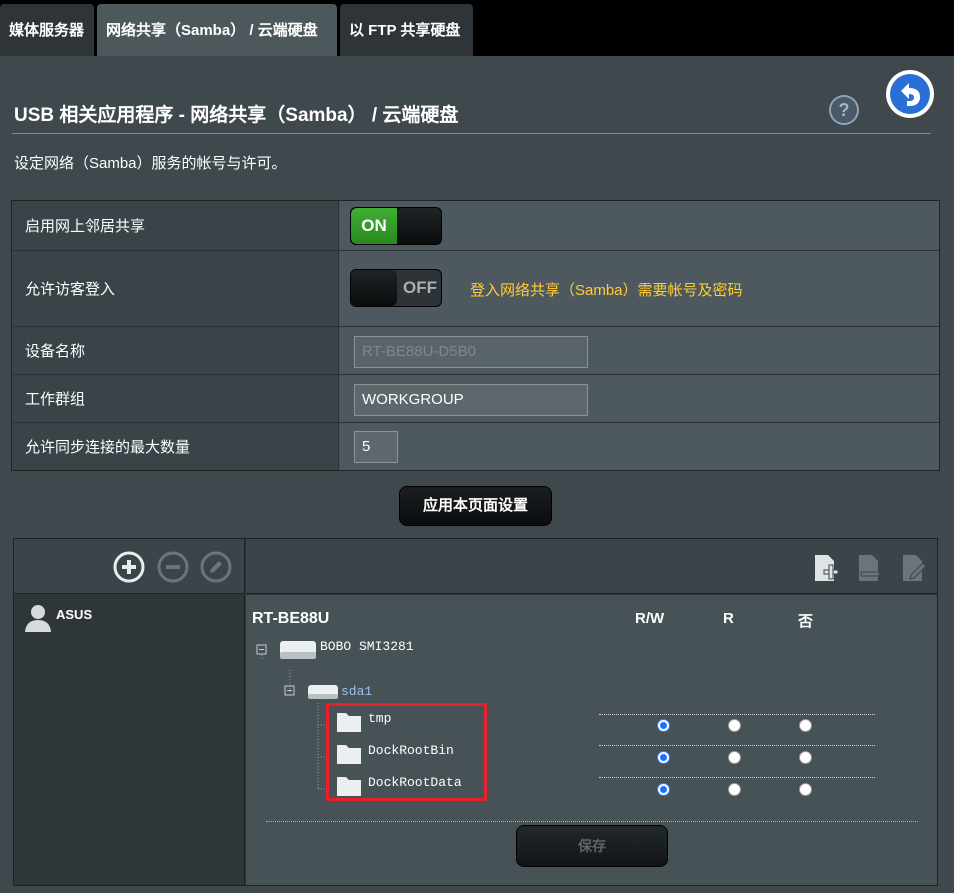  Describe the element at coordinates (870, 568) in the screenshot. I see `delete-folder-icon` at that location.